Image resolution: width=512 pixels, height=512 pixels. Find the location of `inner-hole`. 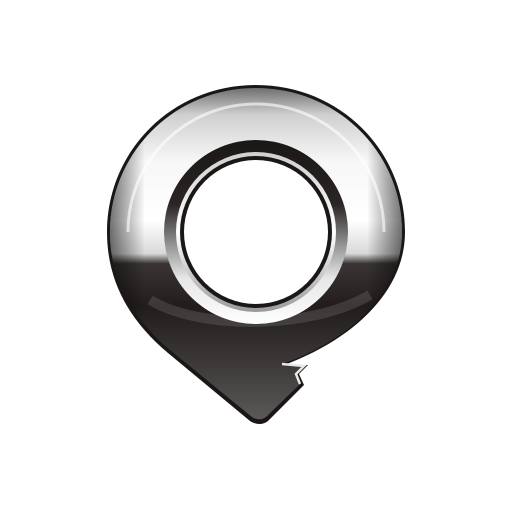

inner-hole is located at coordinates (256, 232).